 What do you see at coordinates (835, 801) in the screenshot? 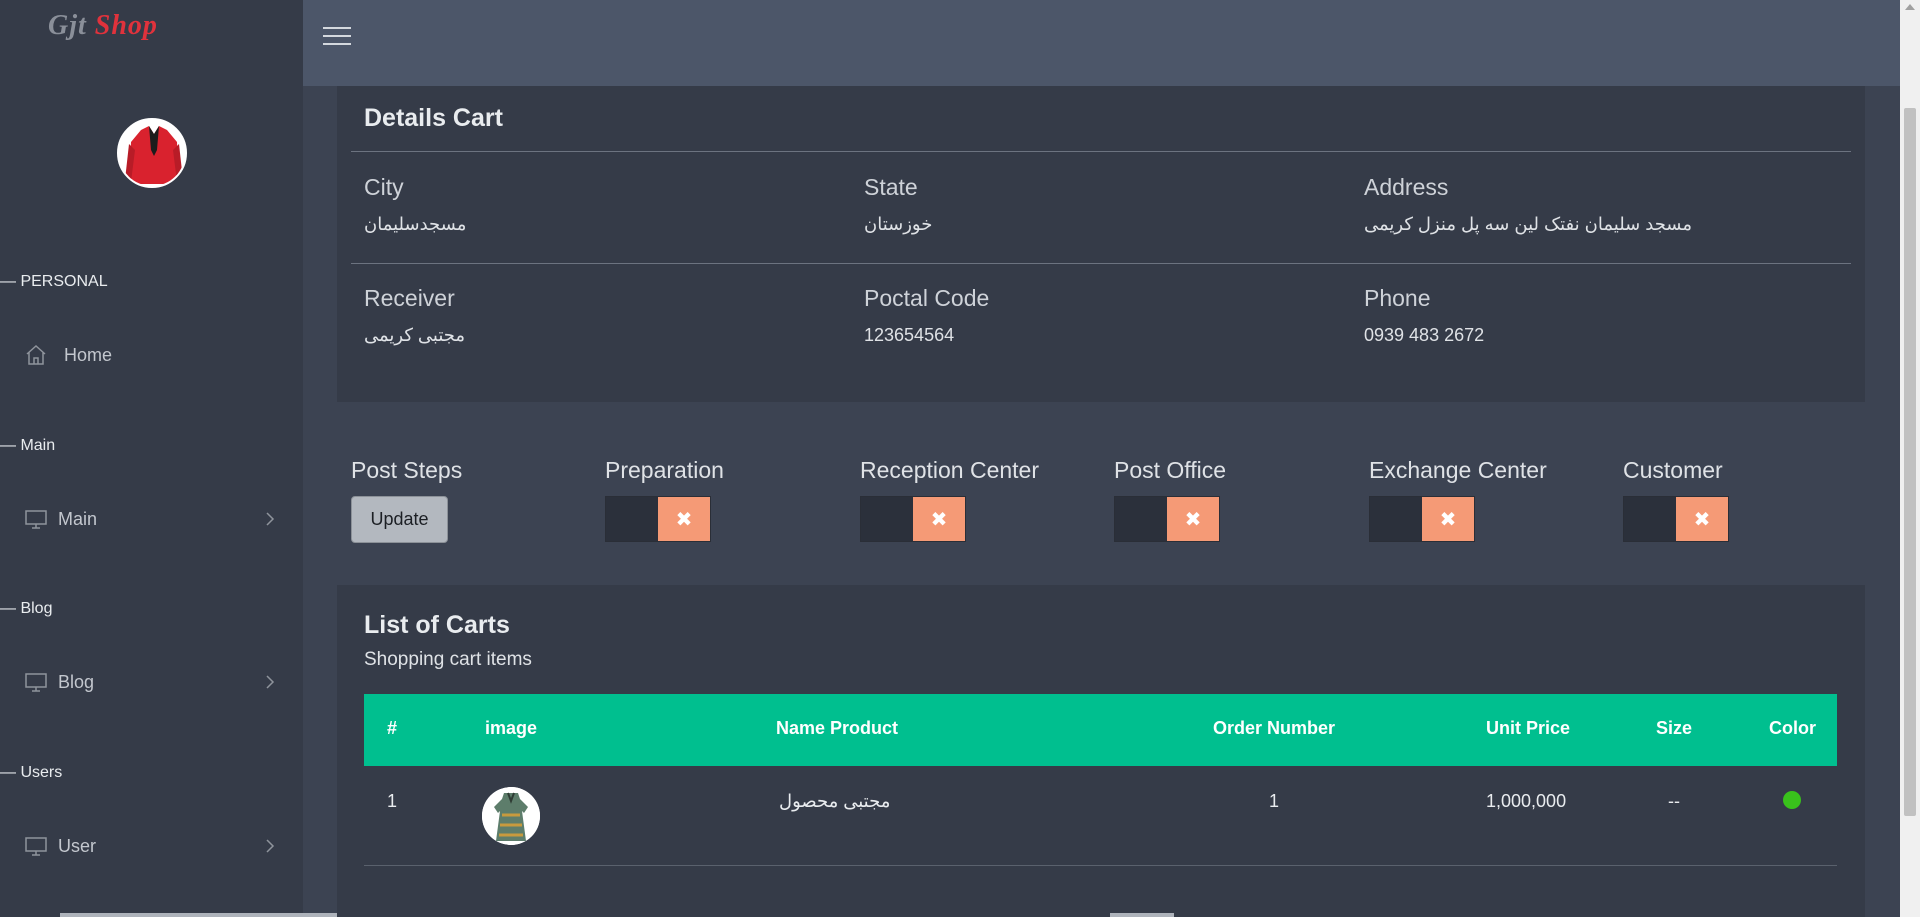
I see `product-name: مجتبی محصول` at bounding box center [835, 801].